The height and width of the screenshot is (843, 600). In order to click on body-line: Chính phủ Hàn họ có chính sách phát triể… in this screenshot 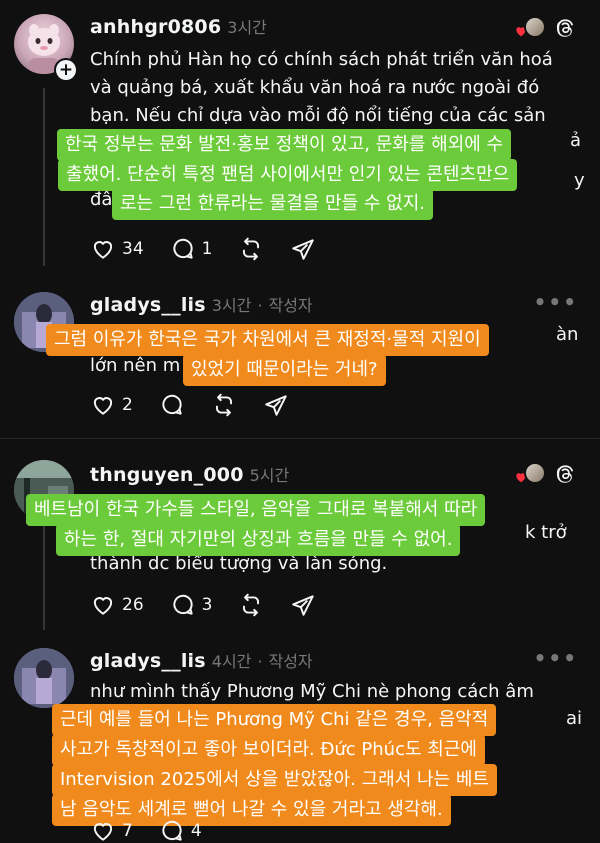, I will do `click(321, 59)`.